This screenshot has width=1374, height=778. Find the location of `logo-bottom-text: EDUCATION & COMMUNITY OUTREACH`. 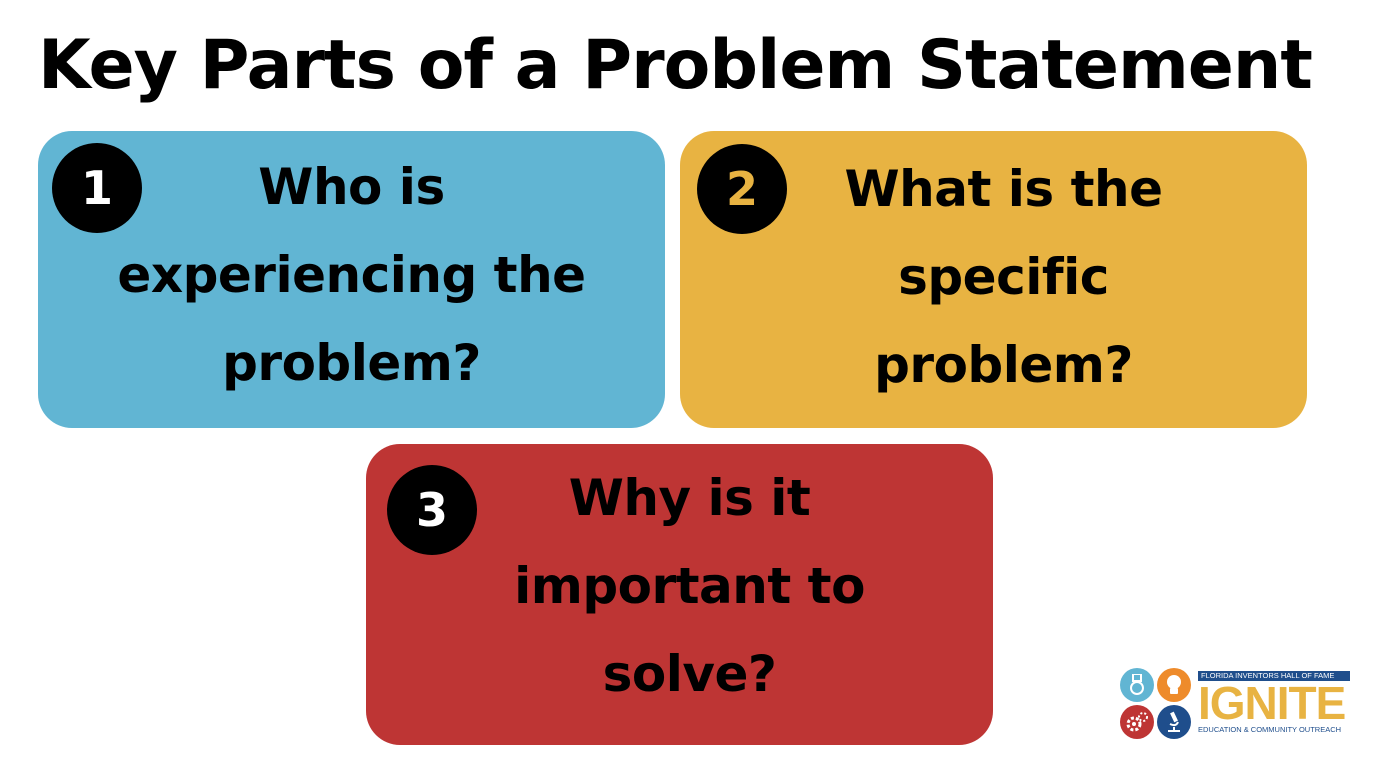

logo-bottom-text: EDUCATION & COMMUNITY OUTREACH is located at coordinates (1270, 729).